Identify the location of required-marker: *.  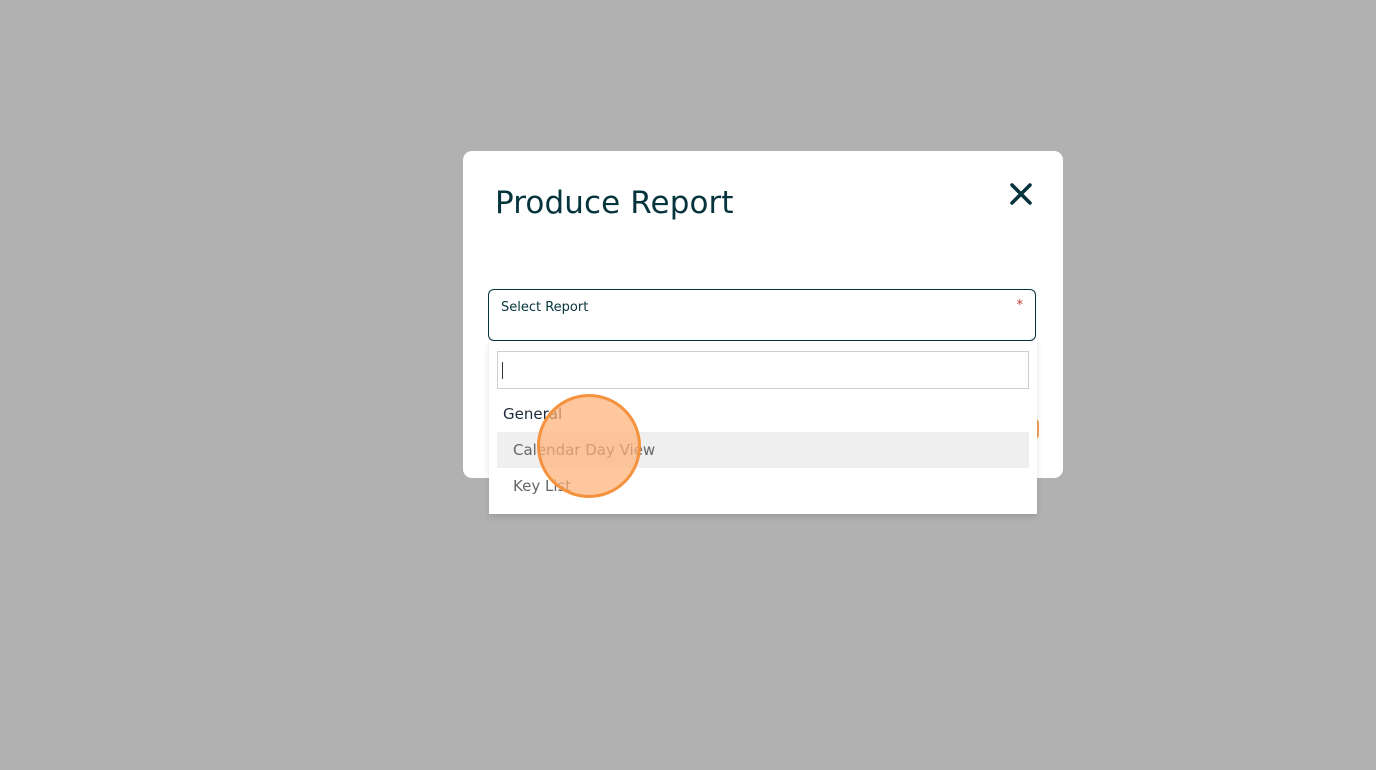
(1020, 305).